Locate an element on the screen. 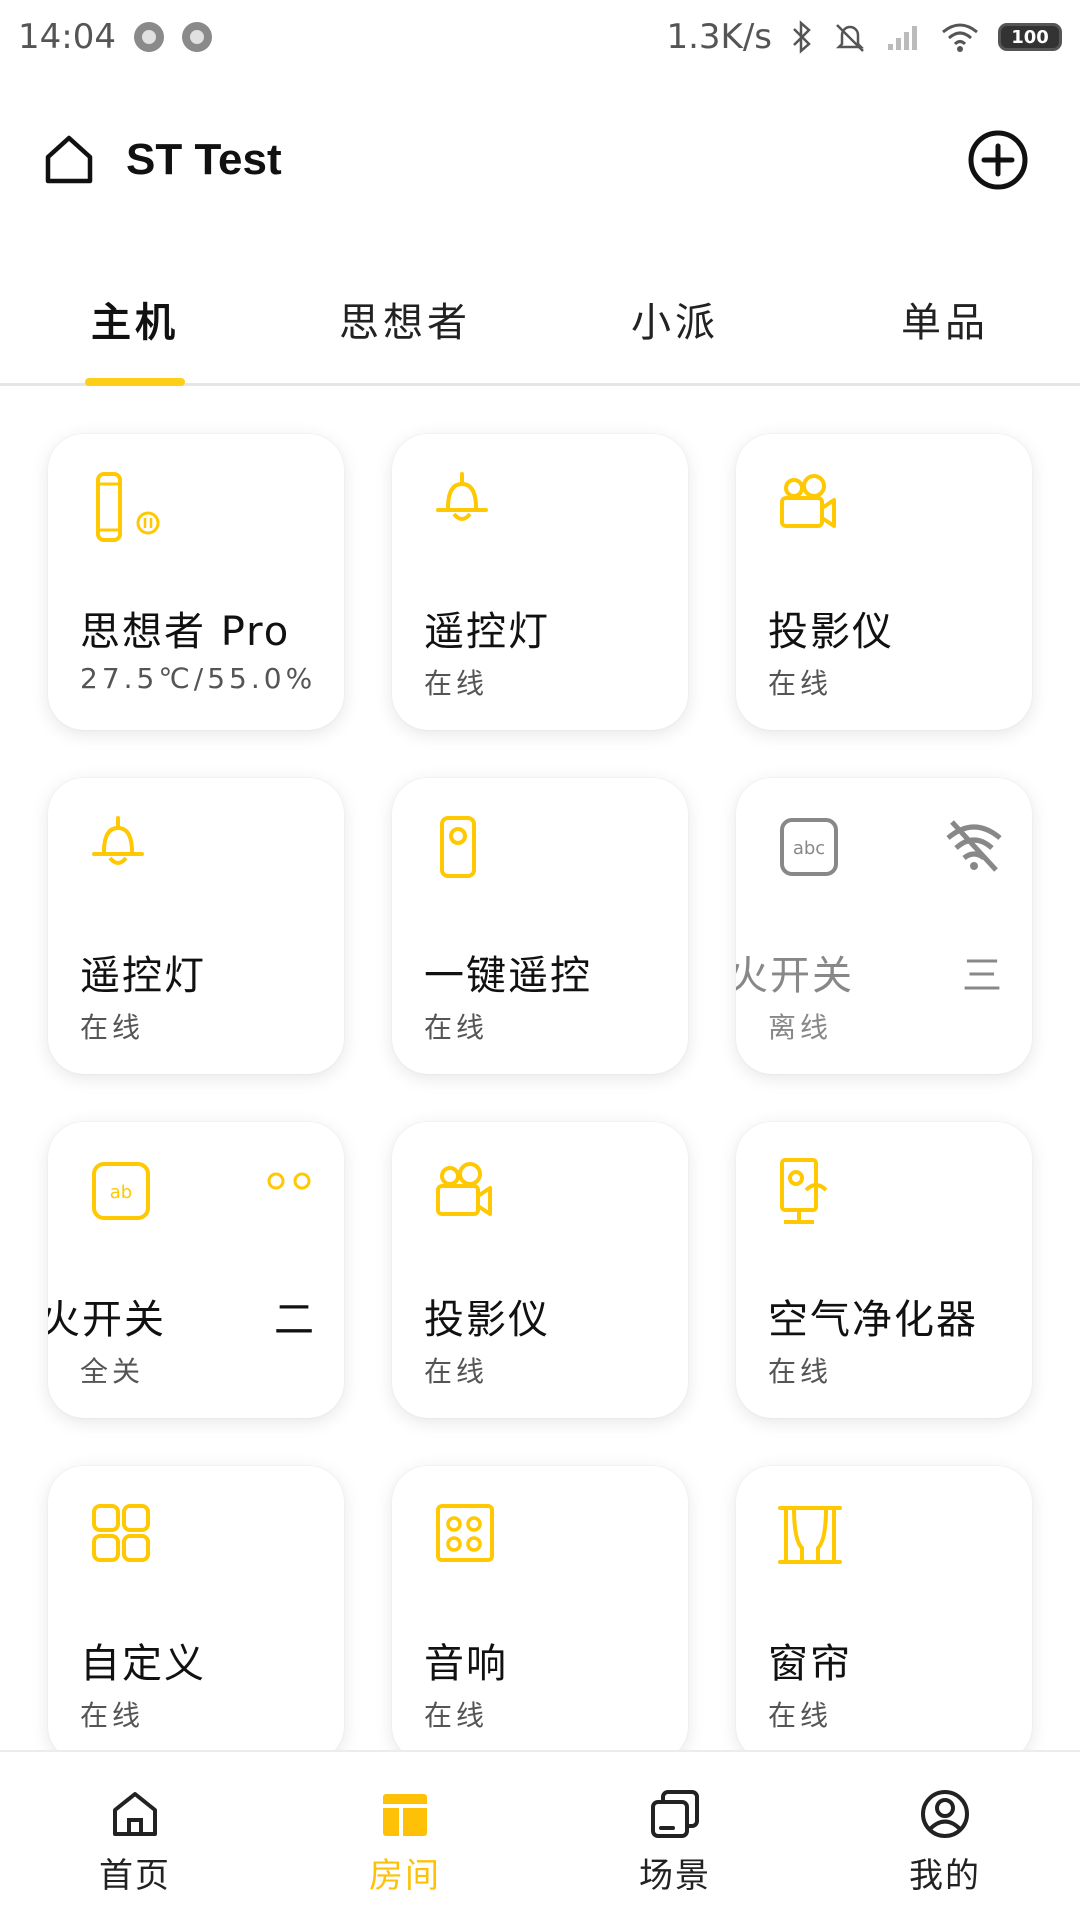  device-name: 空气净化器 is located at coordinates (873, 1320).